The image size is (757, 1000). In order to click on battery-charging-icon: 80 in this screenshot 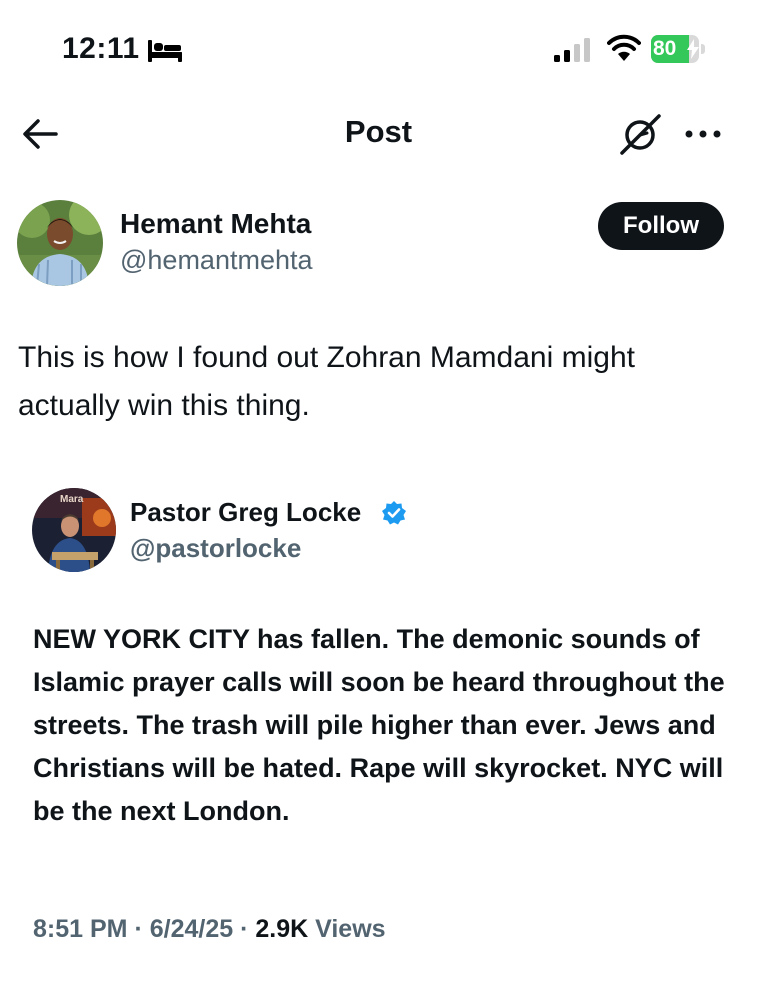, I will do `click(679, 49)`.